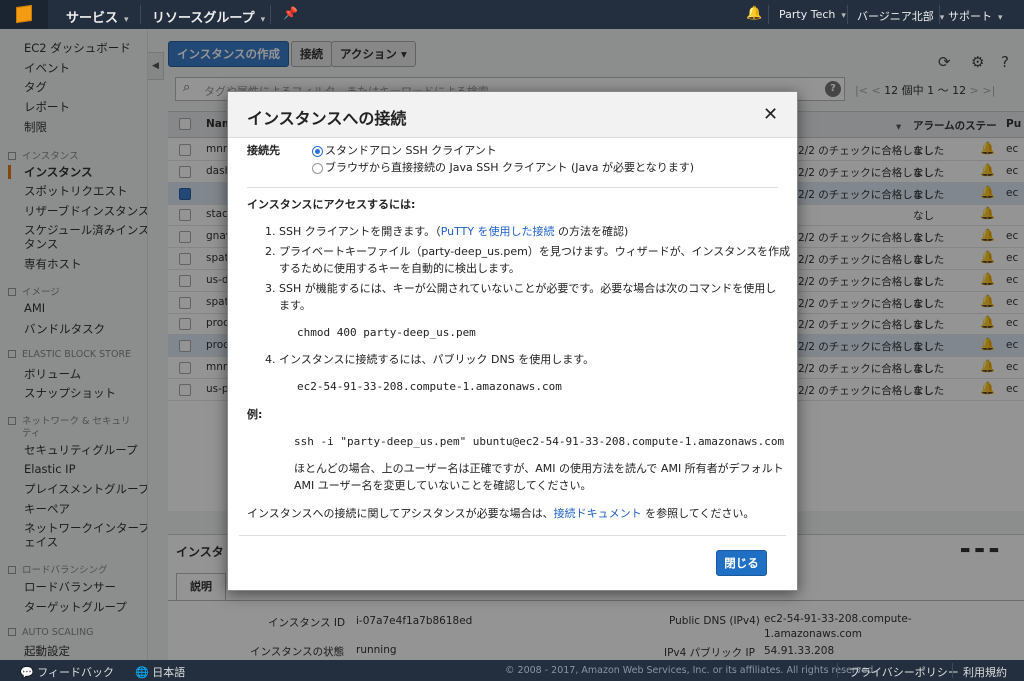 The height and width of the screenshot is (681, 1024). I want to click on terms-link: 利用規約, so click(985, 672).